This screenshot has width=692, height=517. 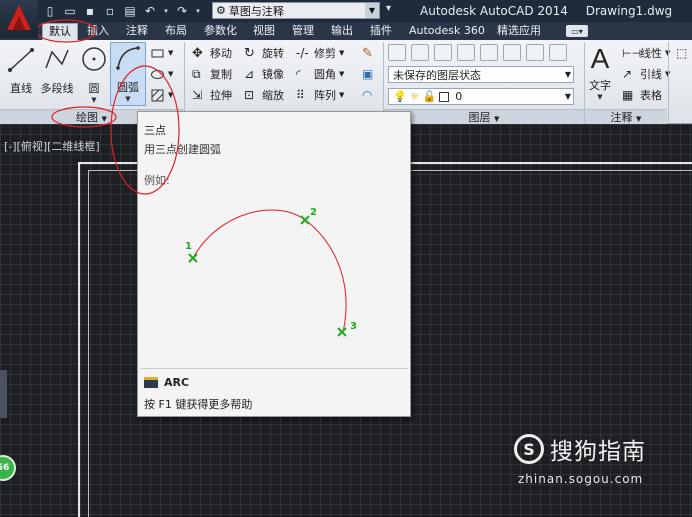 What do you see at coordinates (182, 149) in the screenshot?
I see `tooltip-description: 用三点创建圆弧` at bounding box center [182, 149].